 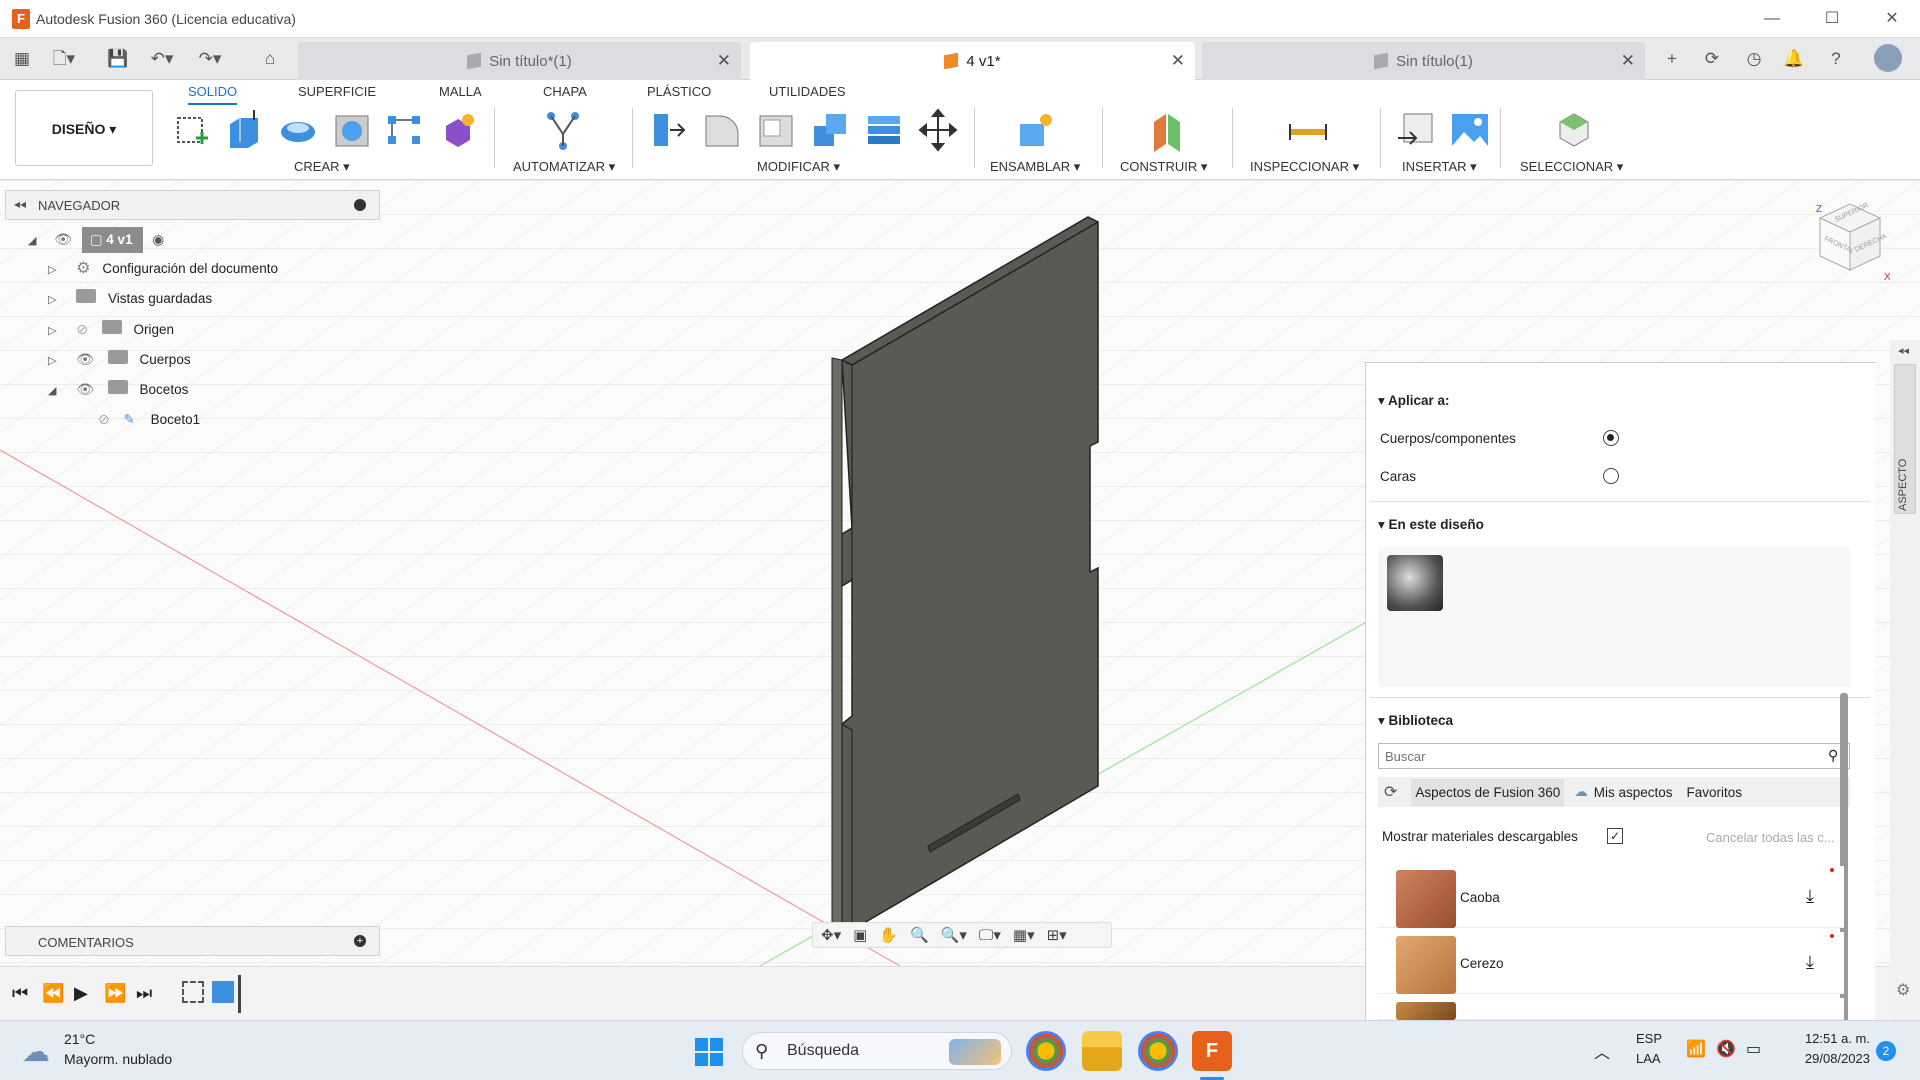 I want to click on tab-chapa: CHAPA, so click(x=565, y=91).